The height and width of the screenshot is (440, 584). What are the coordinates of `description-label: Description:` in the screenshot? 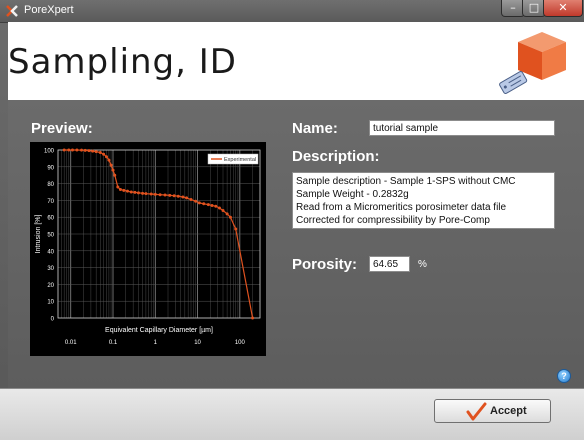 It's located at (336, 156).